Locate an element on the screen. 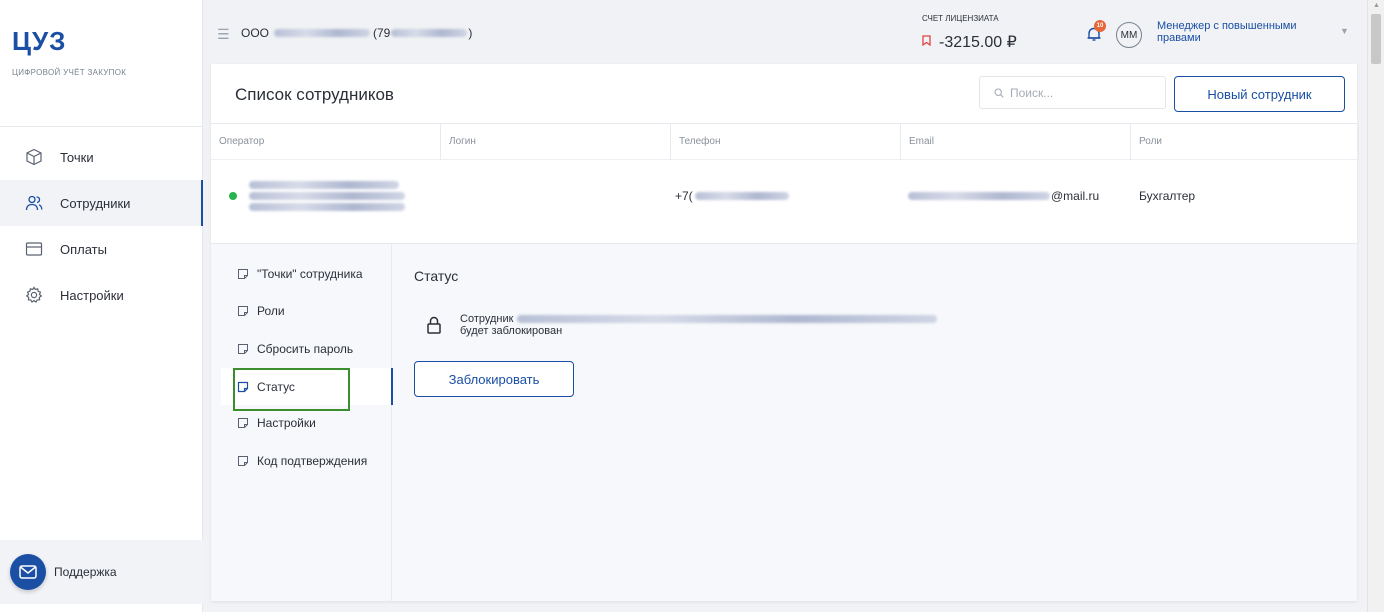 This screenshot has height=612, width=1384. account-value: -3215.00 ₽ is located at coordinates (978, 42).